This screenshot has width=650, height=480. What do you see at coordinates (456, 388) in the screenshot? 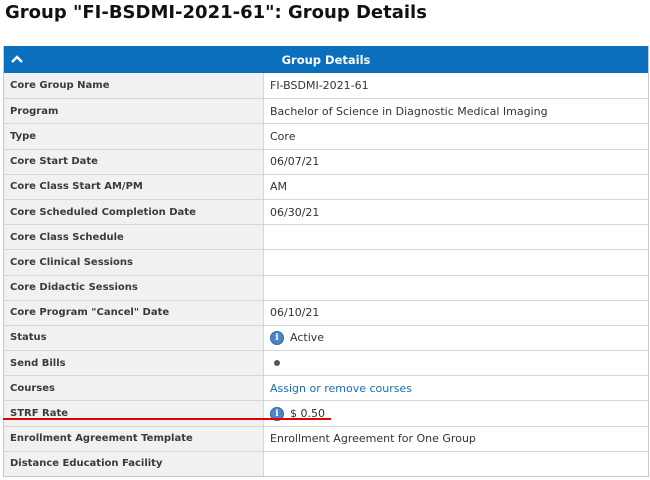
I see `row-value-courses: Assign or remove courses` at bounding box center [456, 388].